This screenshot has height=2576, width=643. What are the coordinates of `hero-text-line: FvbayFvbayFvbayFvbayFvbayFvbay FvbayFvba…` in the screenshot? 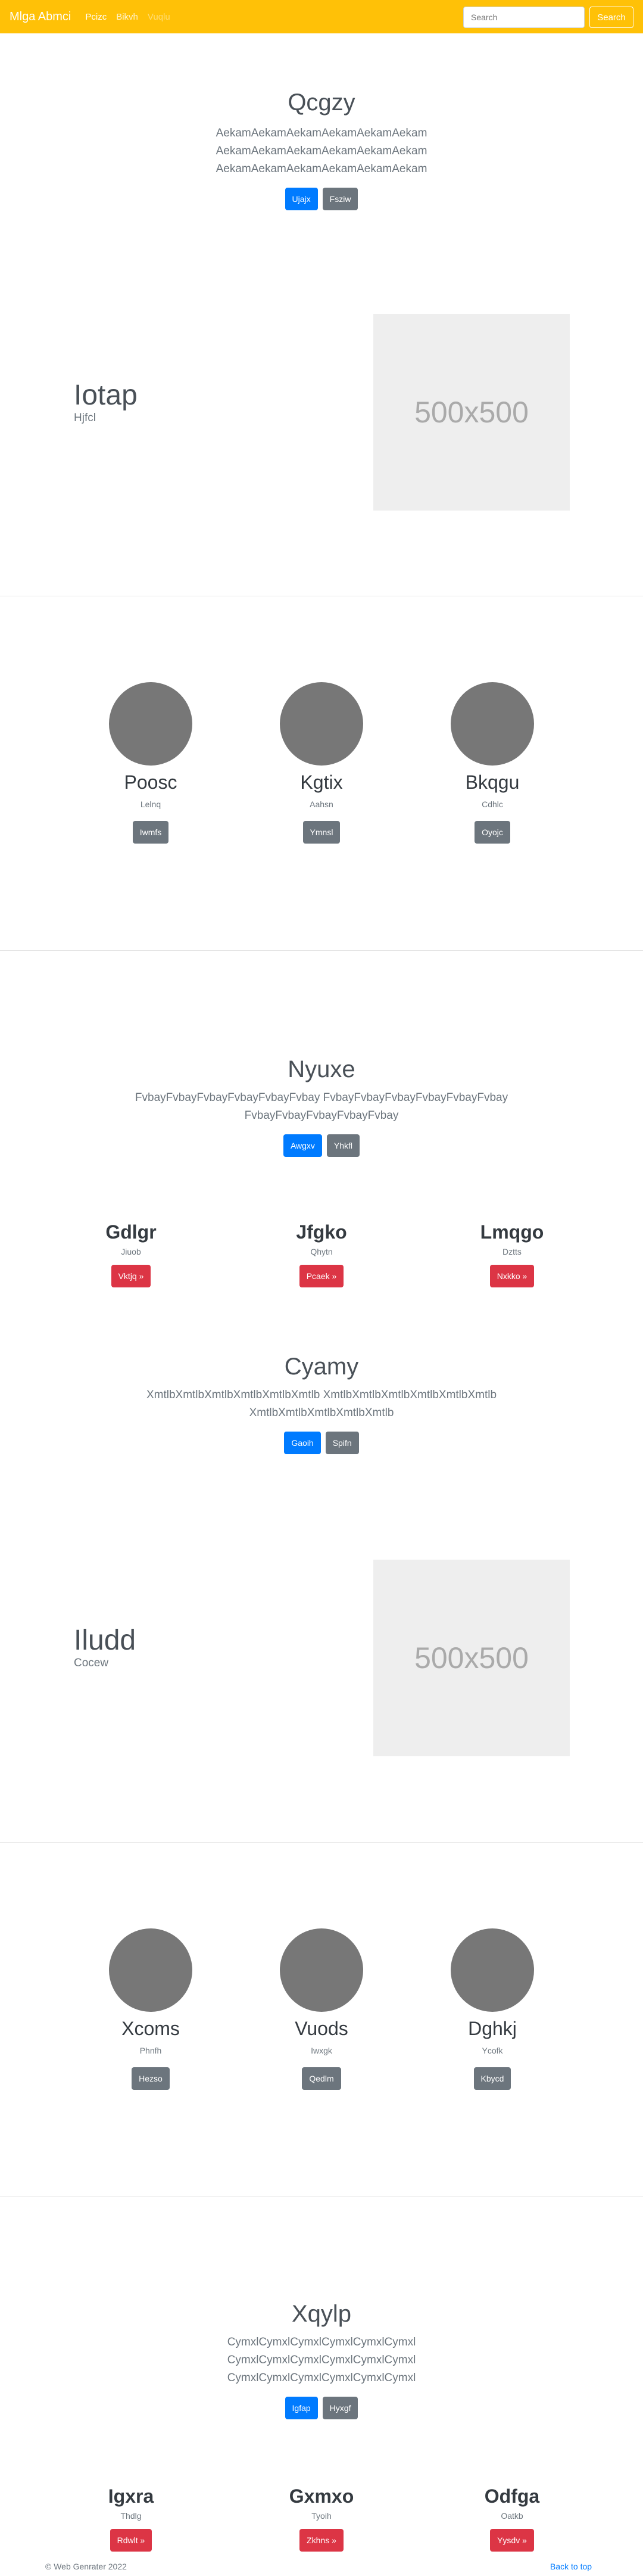 It's located at (321, 1097).